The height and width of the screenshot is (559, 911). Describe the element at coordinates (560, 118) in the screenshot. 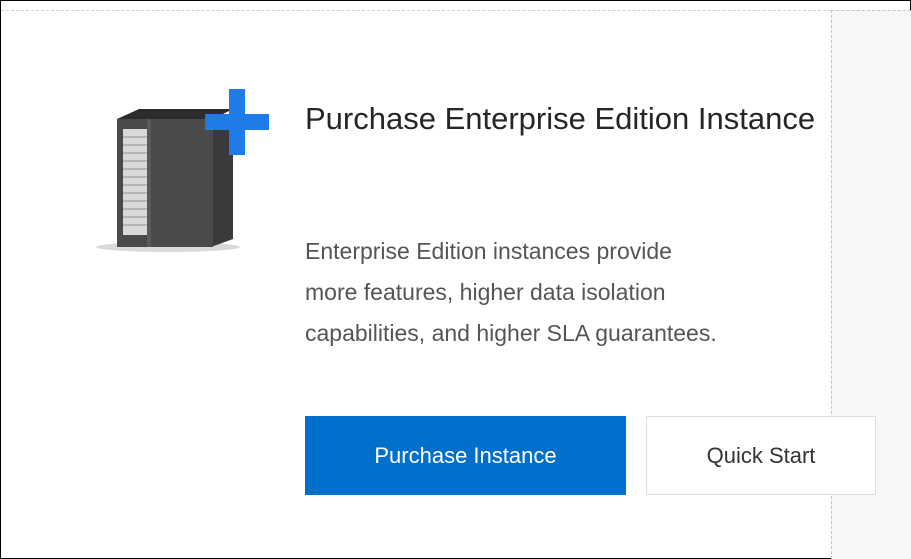

I see `card-title: Purchase Enterprise Edition Instance` at that location.